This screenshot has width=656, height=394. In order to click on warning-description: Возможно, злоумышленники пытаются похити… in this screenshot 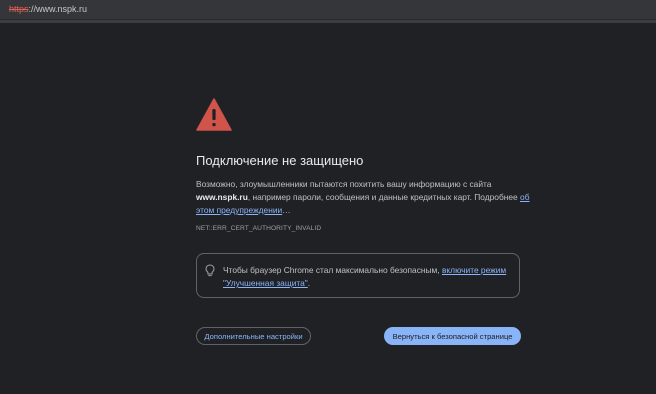, I will do `click(363, 197)`.